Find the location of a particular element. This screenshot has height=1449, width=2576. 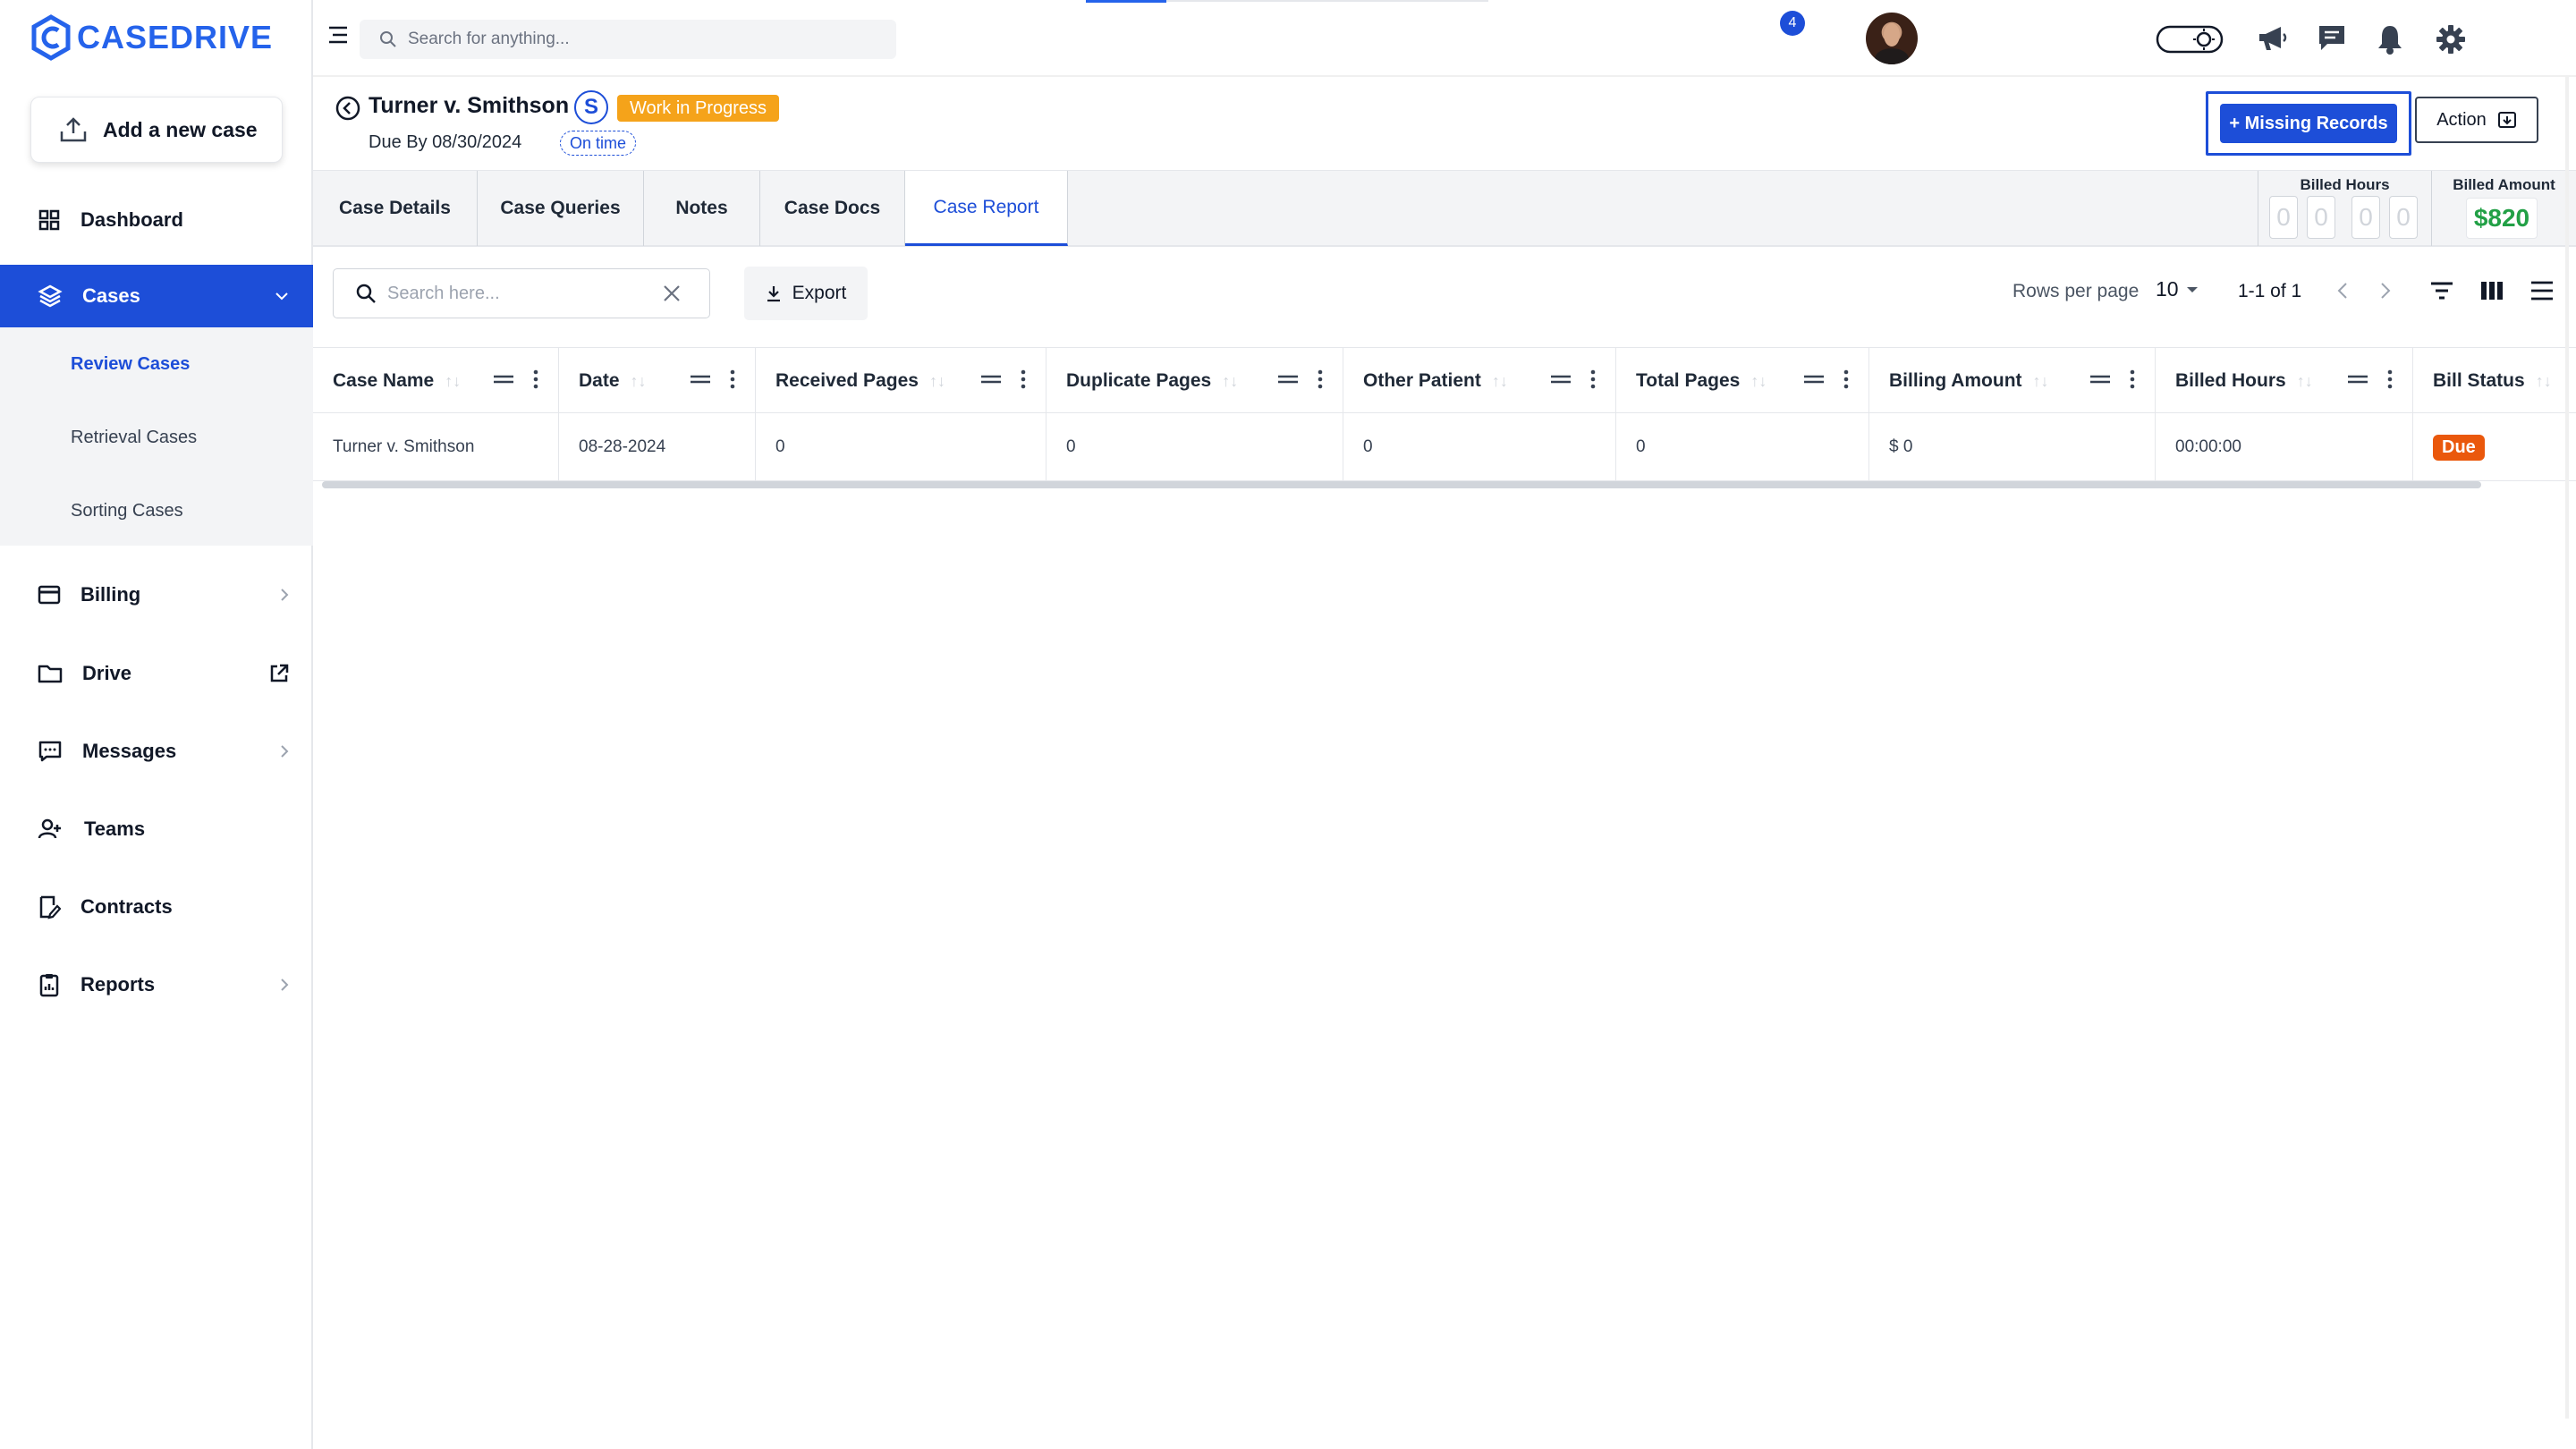

sidebar-subitem-sorting-cases: Sorting Cases is located at coordinates (127, 511).